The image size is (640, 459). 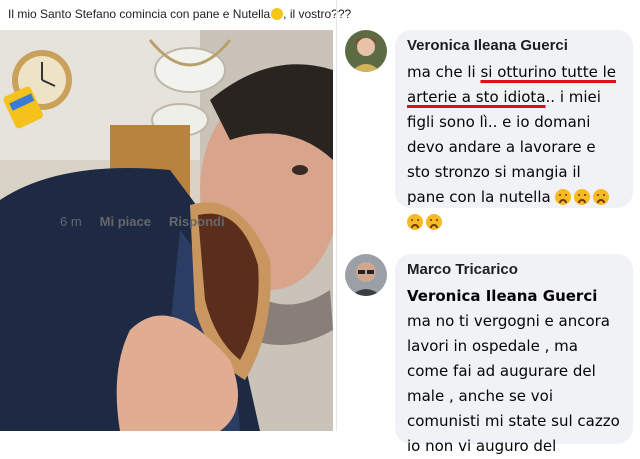 I want to click on column-divider, so click(x=336, y=215).